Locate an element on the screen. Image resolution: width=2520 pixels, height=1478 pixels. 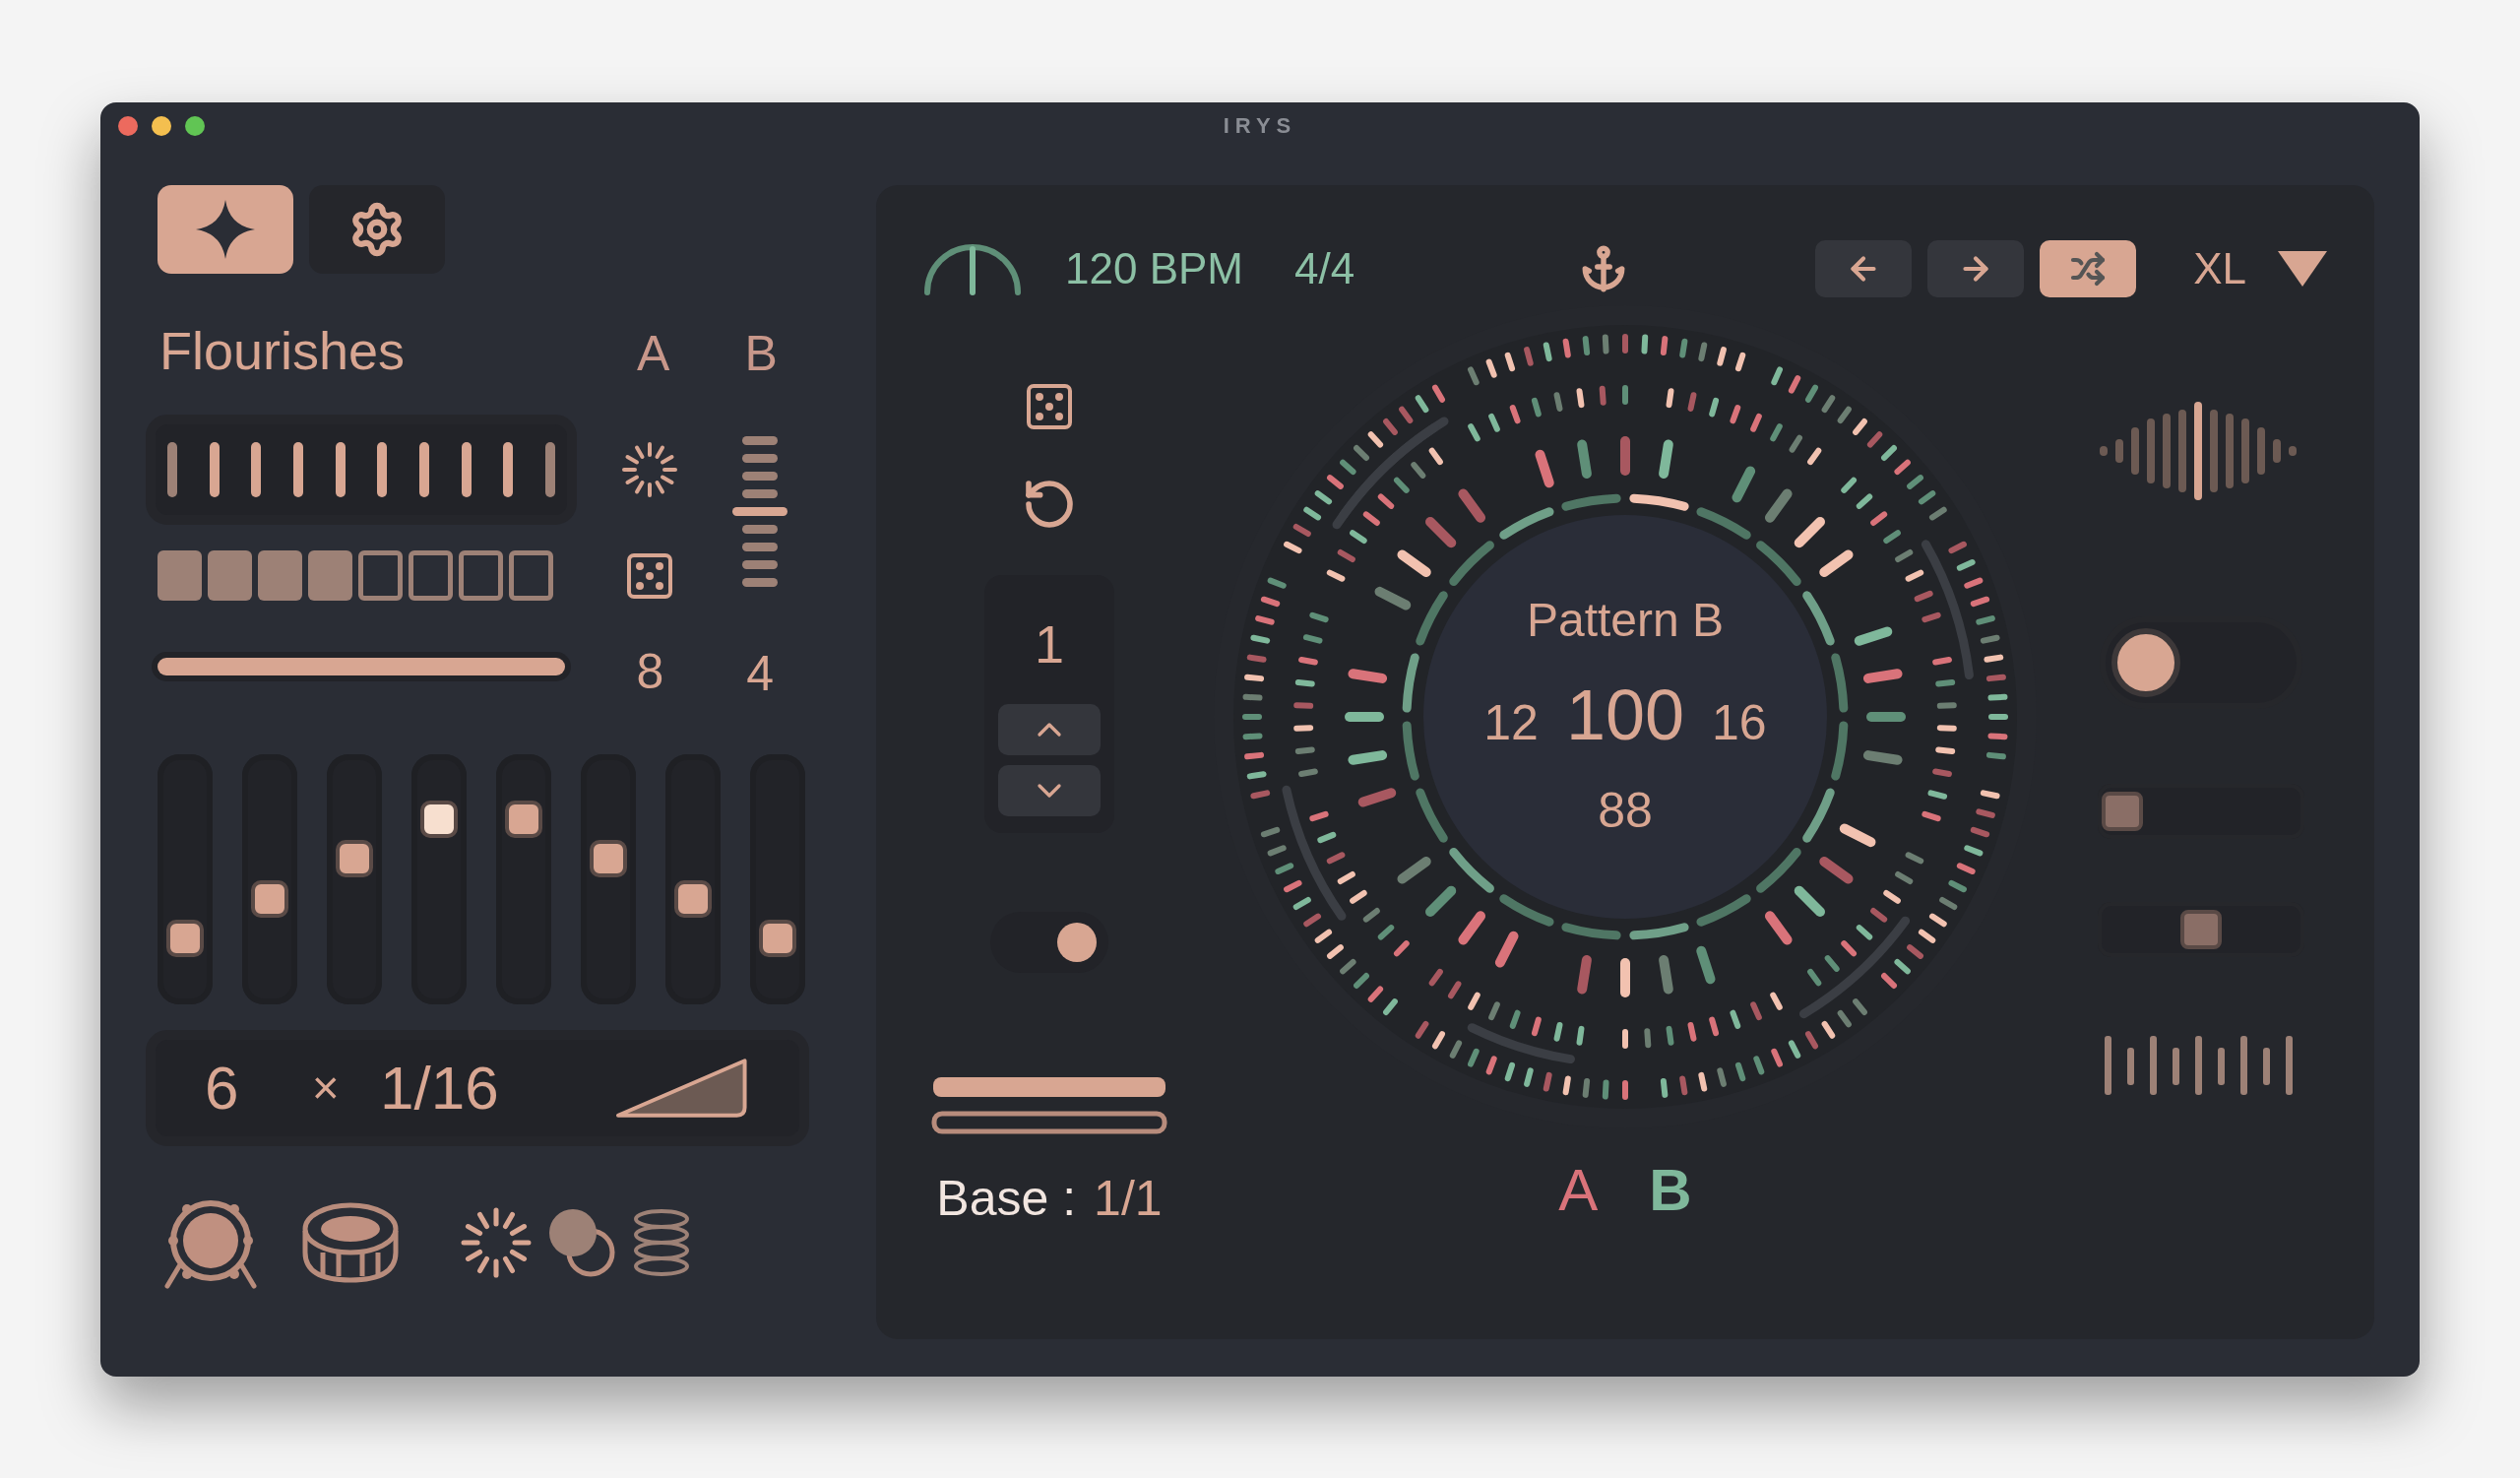
dropdown-triangle-icon is located at coordinates (2302, 268).